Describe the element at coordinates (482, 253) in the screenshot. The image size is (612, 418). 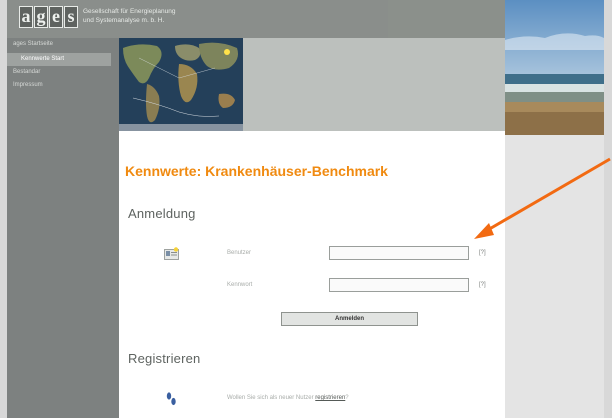
I see `user-help-link: [?]` at that location.